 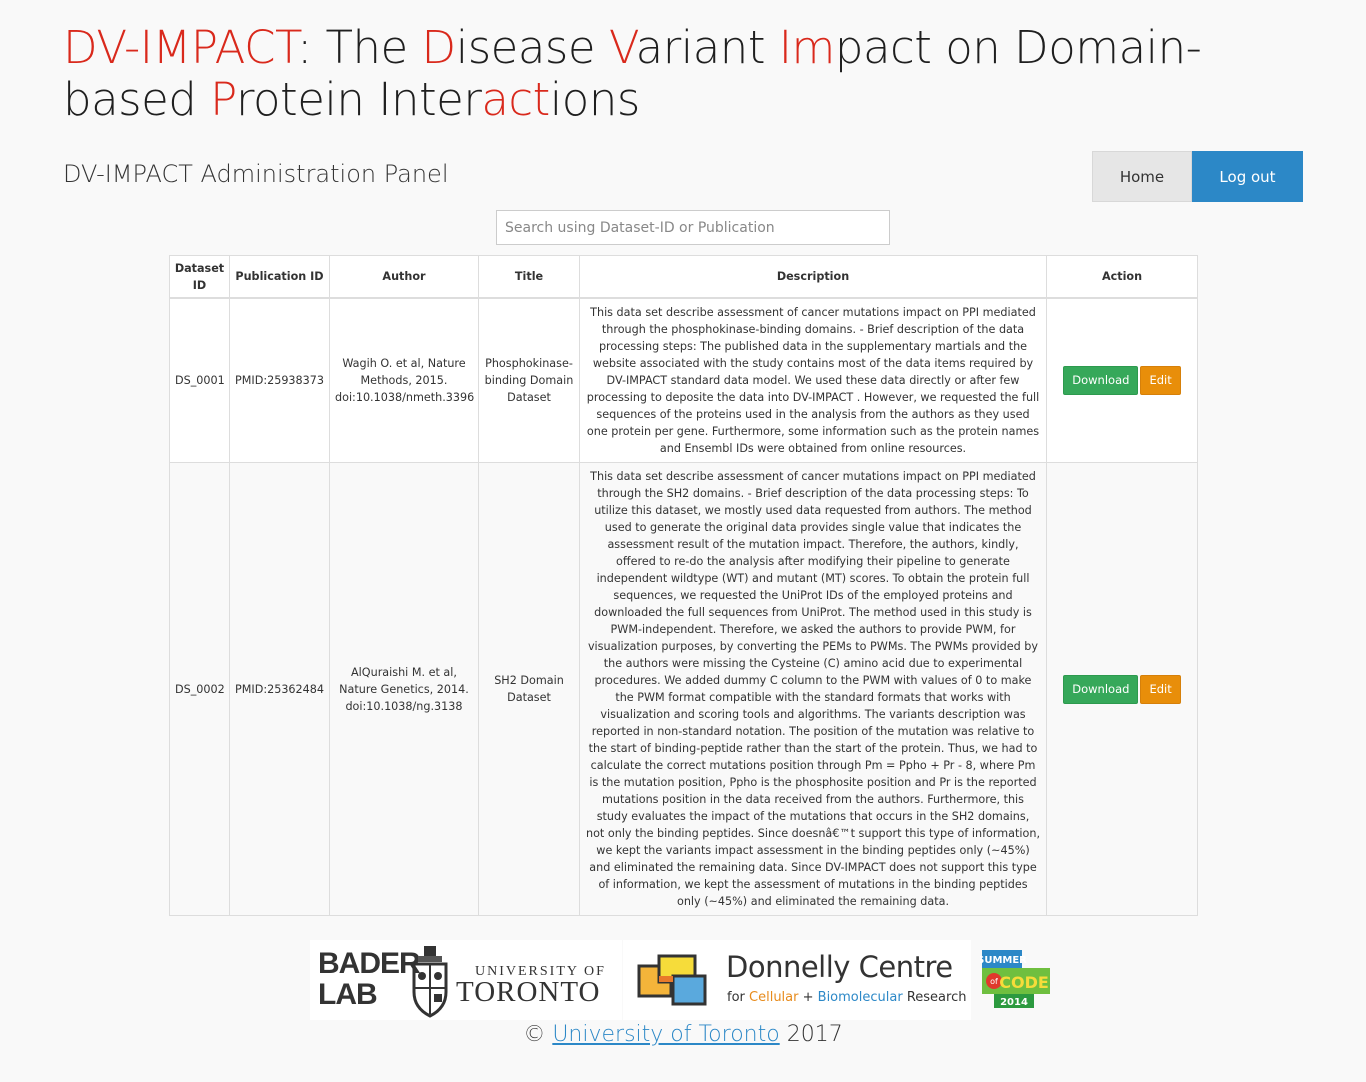 What do you see at coordinates (994, 981) in the screenshot?
I see `svg-text: of` at bounding box center [994, 981].